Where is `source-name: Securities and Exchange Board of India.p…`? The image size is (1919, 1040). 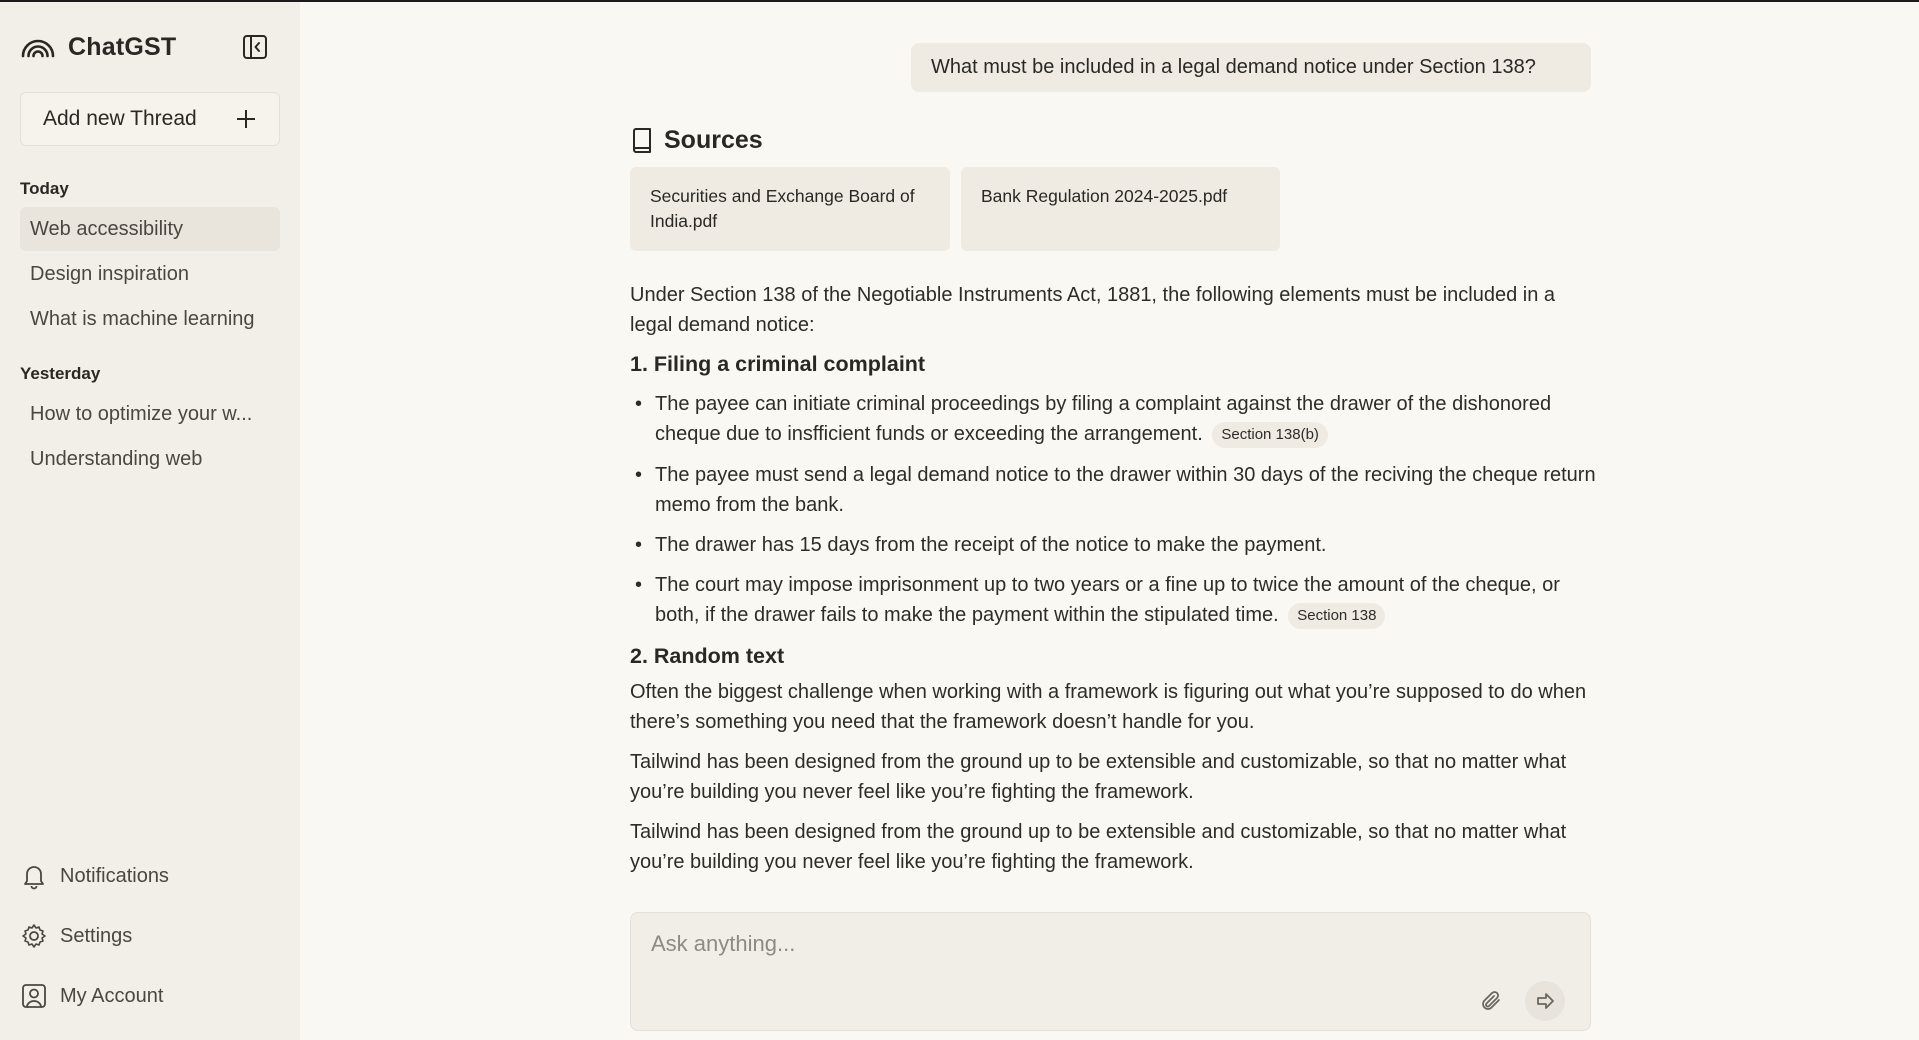 source-name: Securities and Exchange Board of India.p… is located at coordinates (782, 208).